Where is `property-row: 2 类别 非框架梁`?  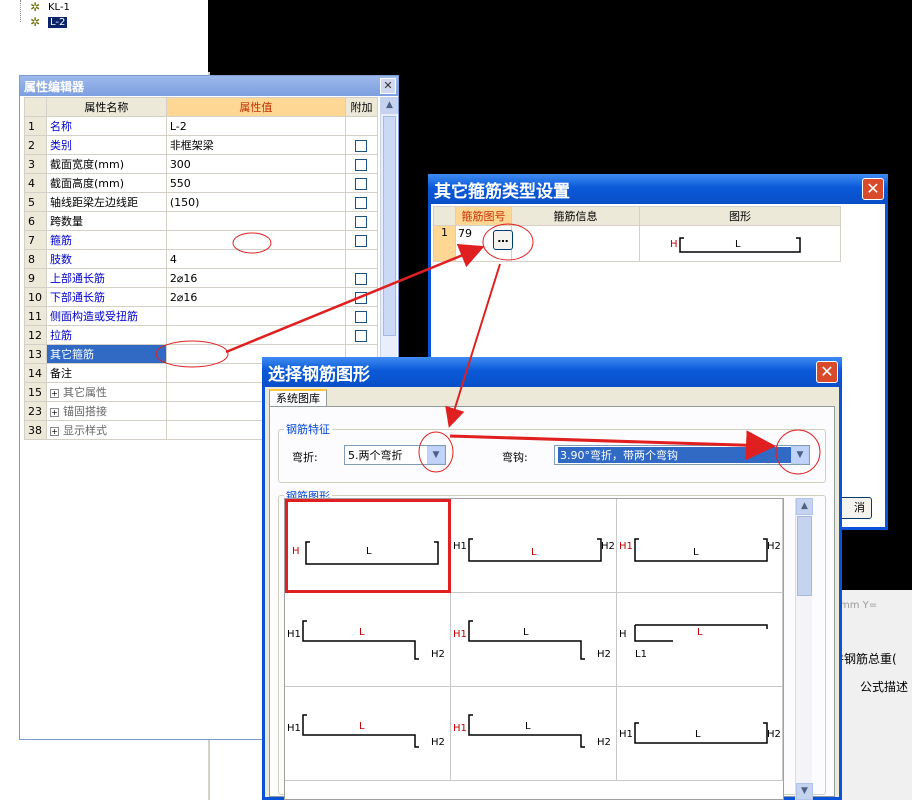 property-row: 2 类别 非框架梁 is located at coordinates (201, 145).